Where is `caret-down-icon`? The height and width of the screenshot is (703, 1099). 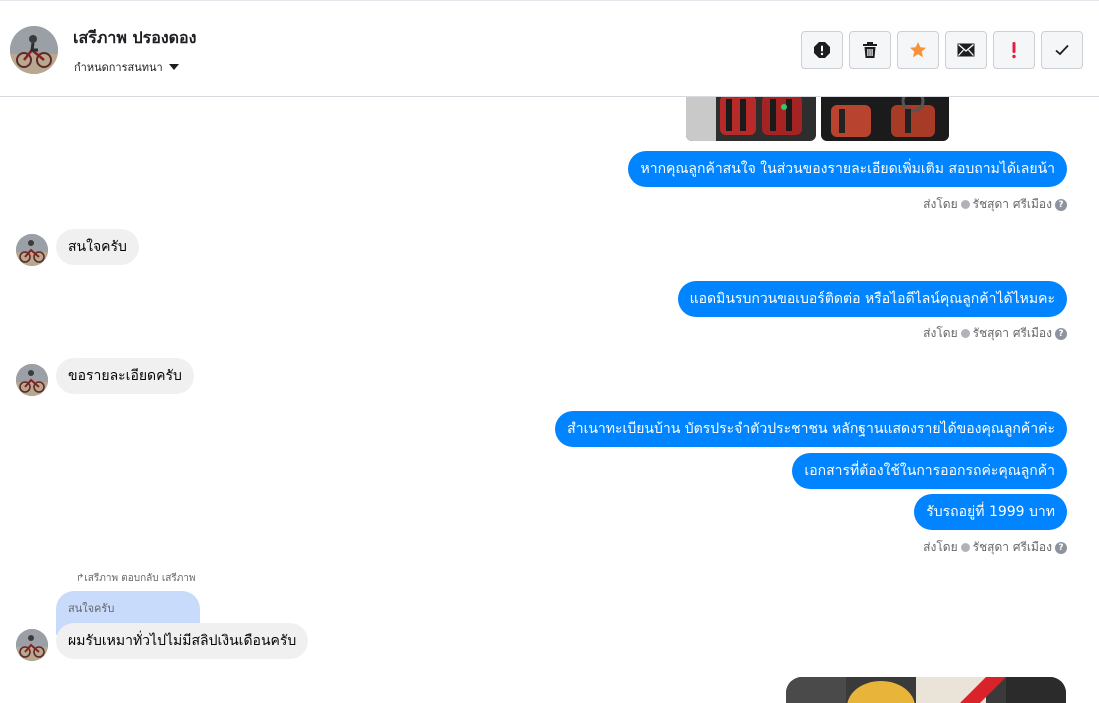 caret-down-icon is located at coordinates (173, 67).